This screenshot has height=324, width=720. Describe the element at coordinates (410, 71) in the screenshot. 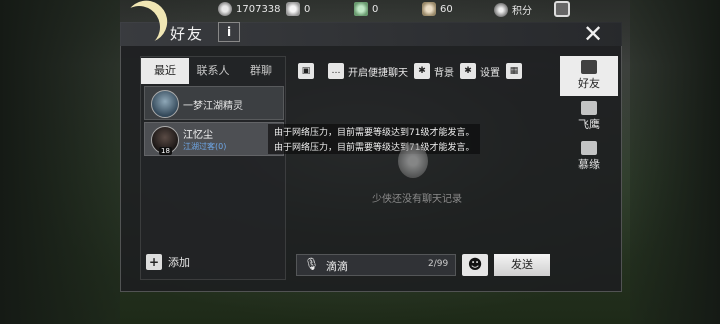

I see `chat-toolbar: ▣ … 开启便捷聊天 ✱ 背景 ✱ 设置 ▦` at that location.